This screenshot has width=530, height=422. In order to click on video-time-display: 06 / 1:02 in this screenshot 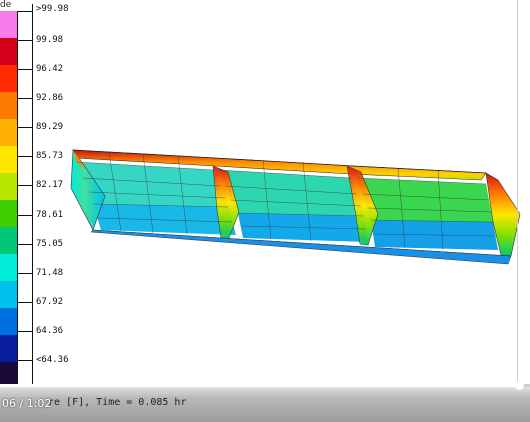, I will do `click(27, 403)`.